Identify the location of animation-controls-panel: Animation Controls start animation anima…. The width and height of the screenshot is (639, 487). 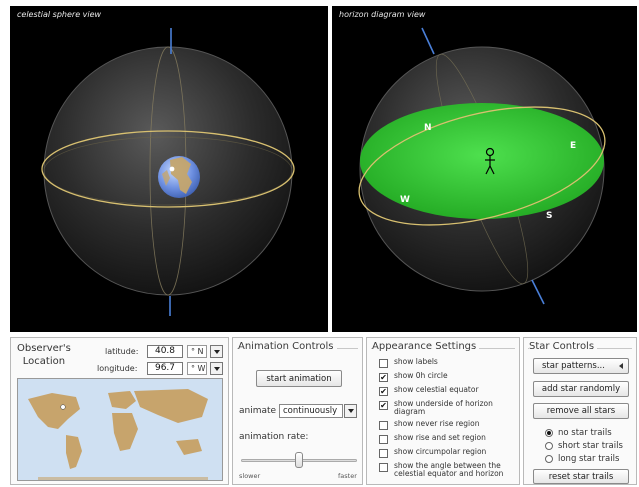
(297, 411).